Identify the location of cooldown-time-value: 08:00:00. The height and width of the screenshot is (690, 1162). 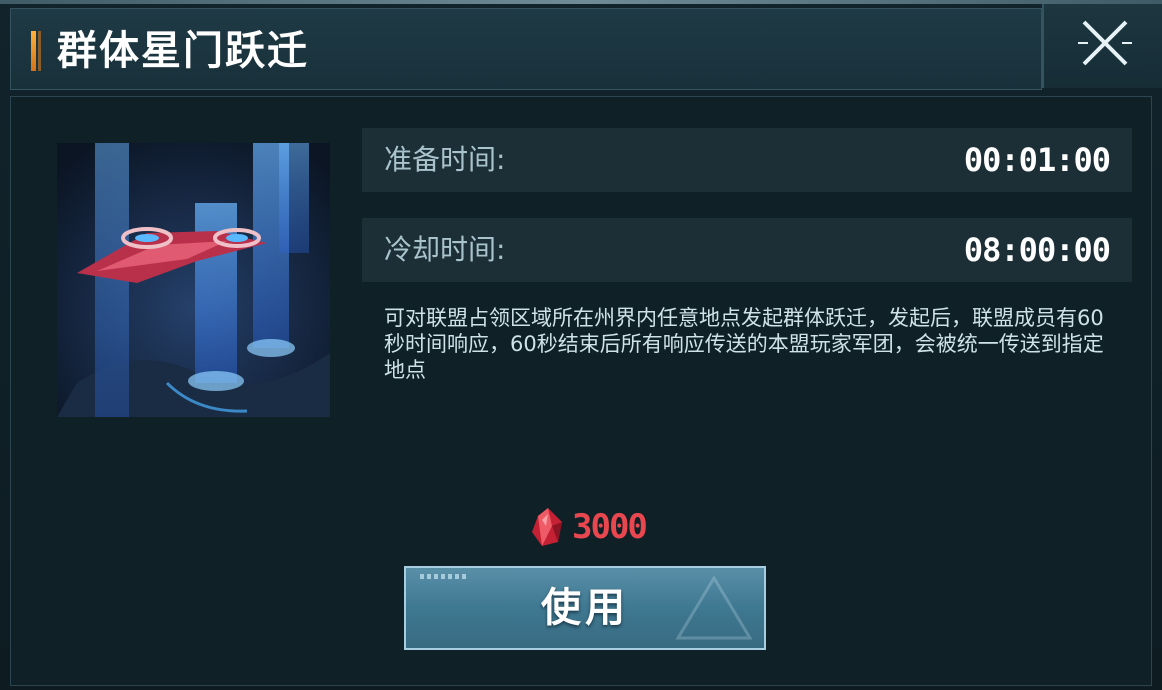
(1037, 250).